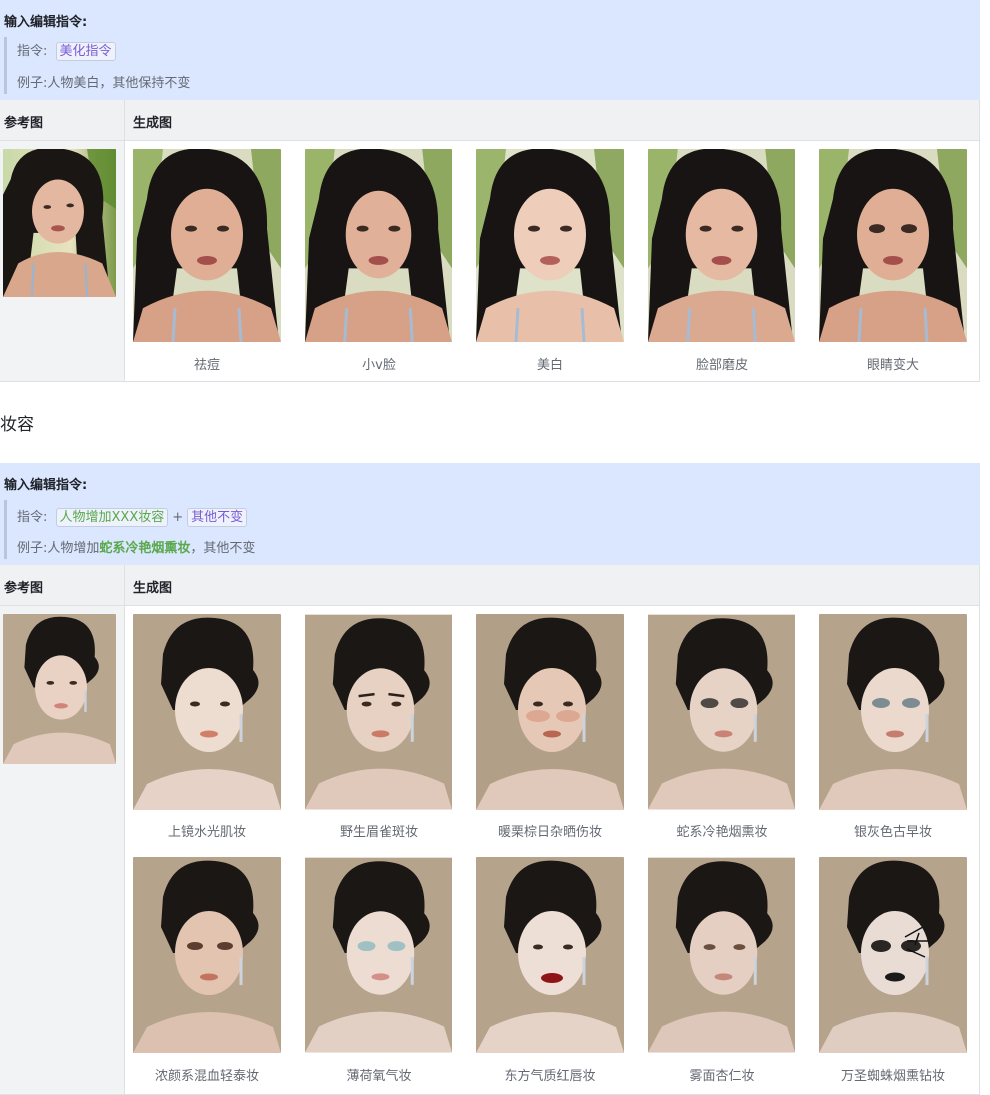 The width and height of the screenshot is (990, 1095). I want to click on image-caption: 脸部磨皮, so click(721, 365).